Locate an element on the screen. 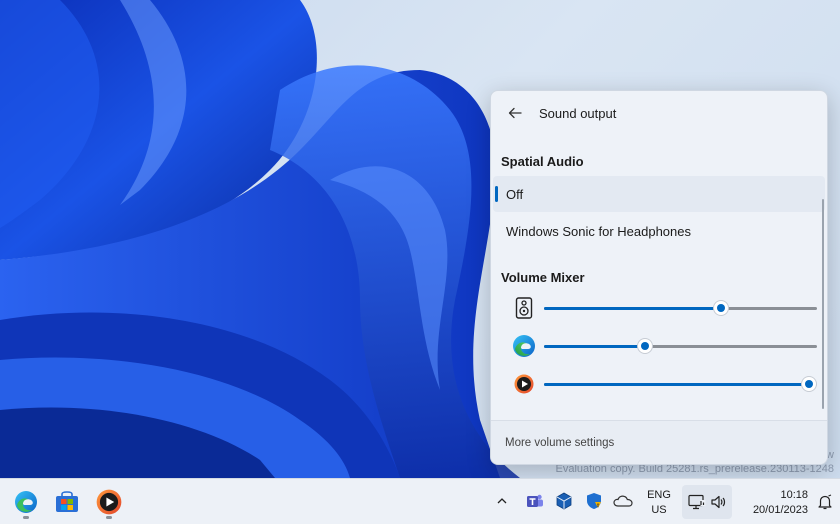 This screenshot has height=524, width=840. onedrive-tray-button is located at coordinates (623, 501).